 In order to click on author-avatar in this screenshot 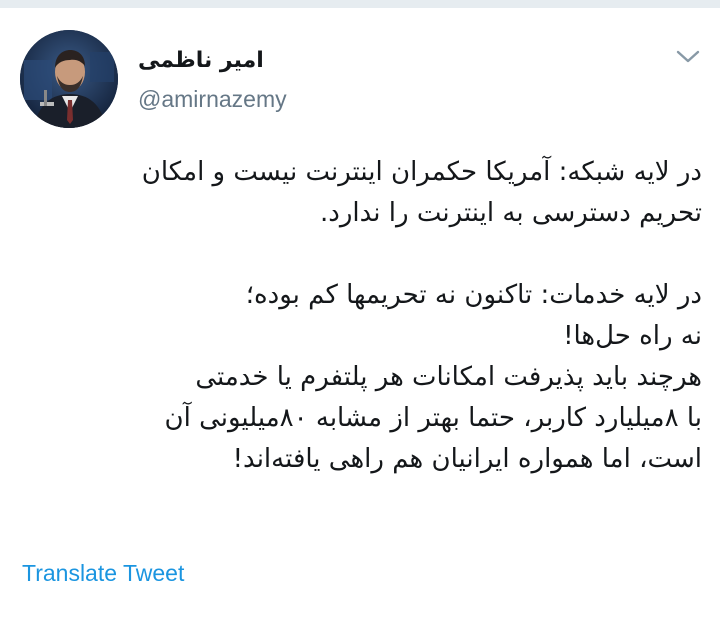, I will do `click(69, 79)`.